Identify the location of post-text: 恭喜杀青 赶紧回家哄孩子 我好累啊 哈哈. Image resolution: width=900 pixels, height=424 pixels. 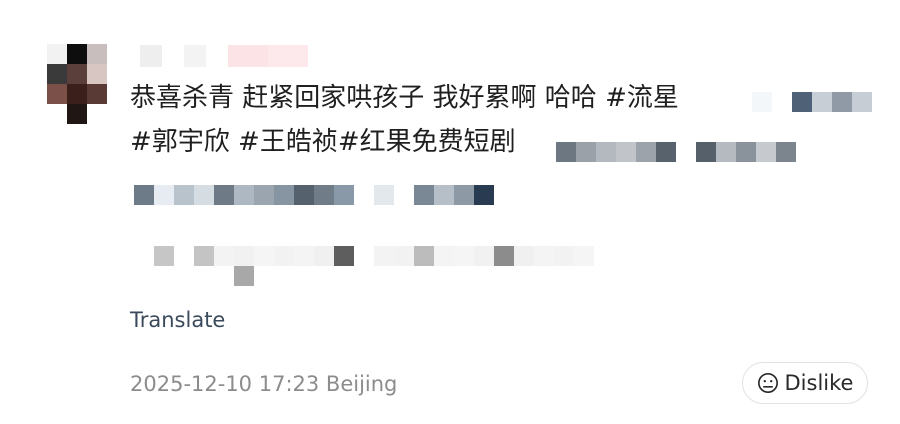
(368, 98).